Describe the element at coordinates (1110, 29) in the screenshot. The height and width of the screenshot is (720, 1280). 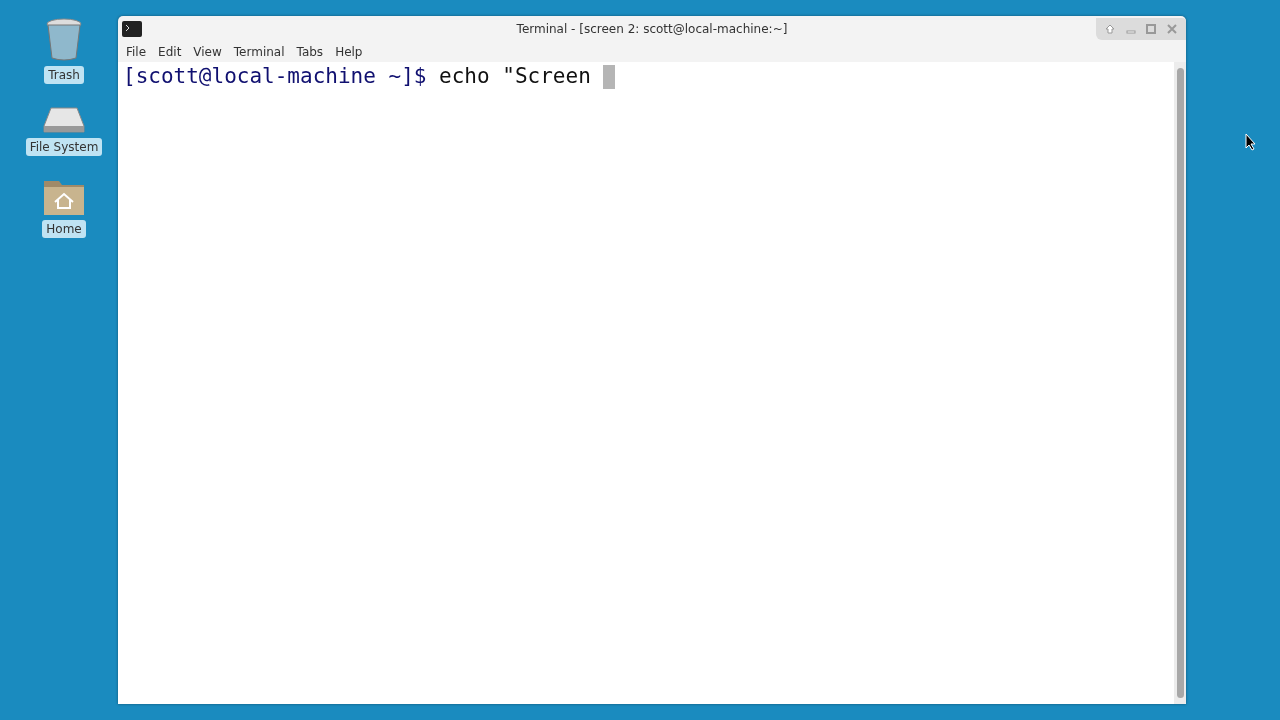
I see `arrow-up-icon` at that location.